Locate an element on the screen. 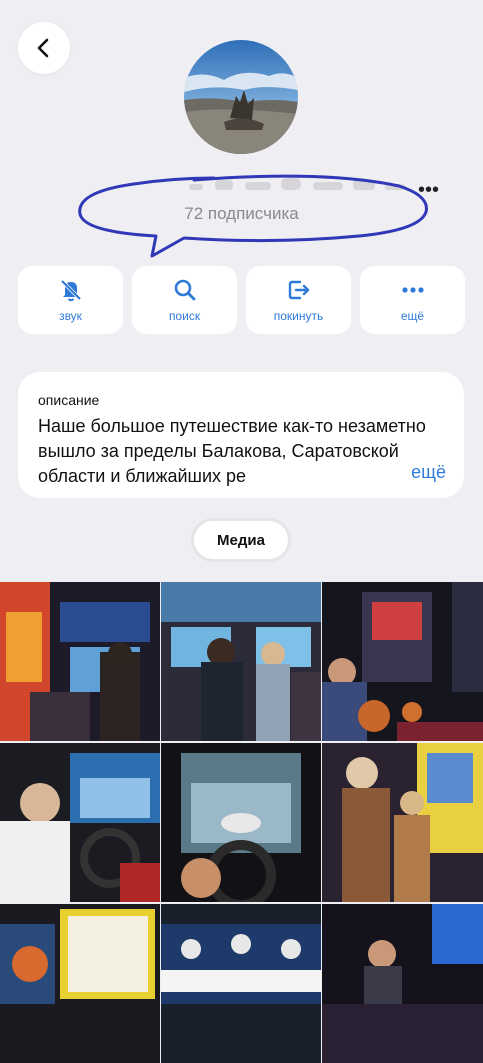 Image resolution: width=483 pixels, height=1063 pixels. back-button is located at coordinates (44, 48).